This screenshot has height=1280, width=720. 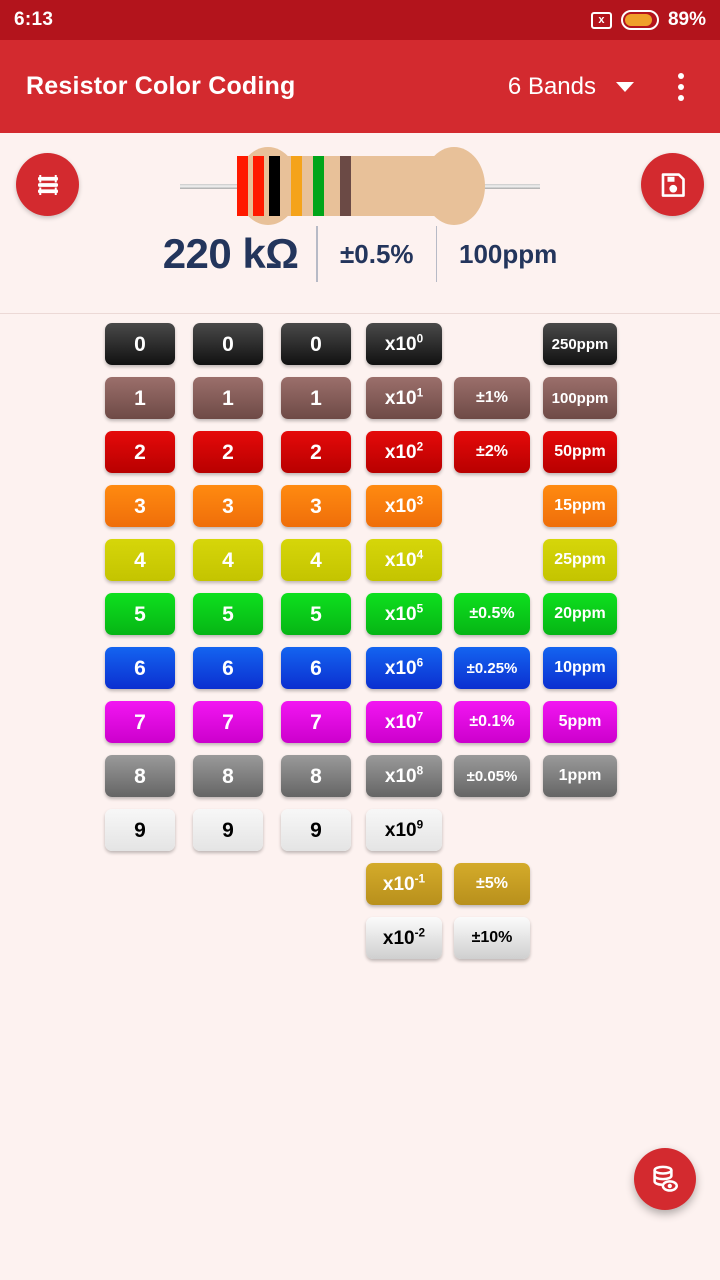 I want to click on tempco-button-black: 250ppm, so click(x=580, y=344).